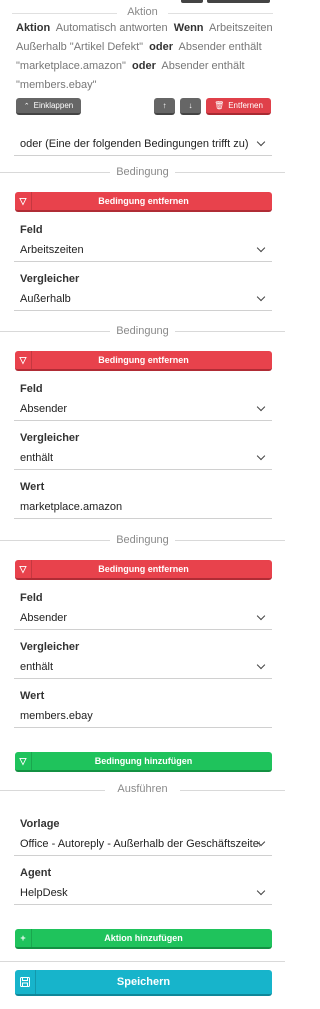 Image resolution: width=320 pixels, height=1009 pixels. What do you see at coordinates (143, 983) in the screenshot?
I see `save-button: Speichern` at bounding box center [143, 983].